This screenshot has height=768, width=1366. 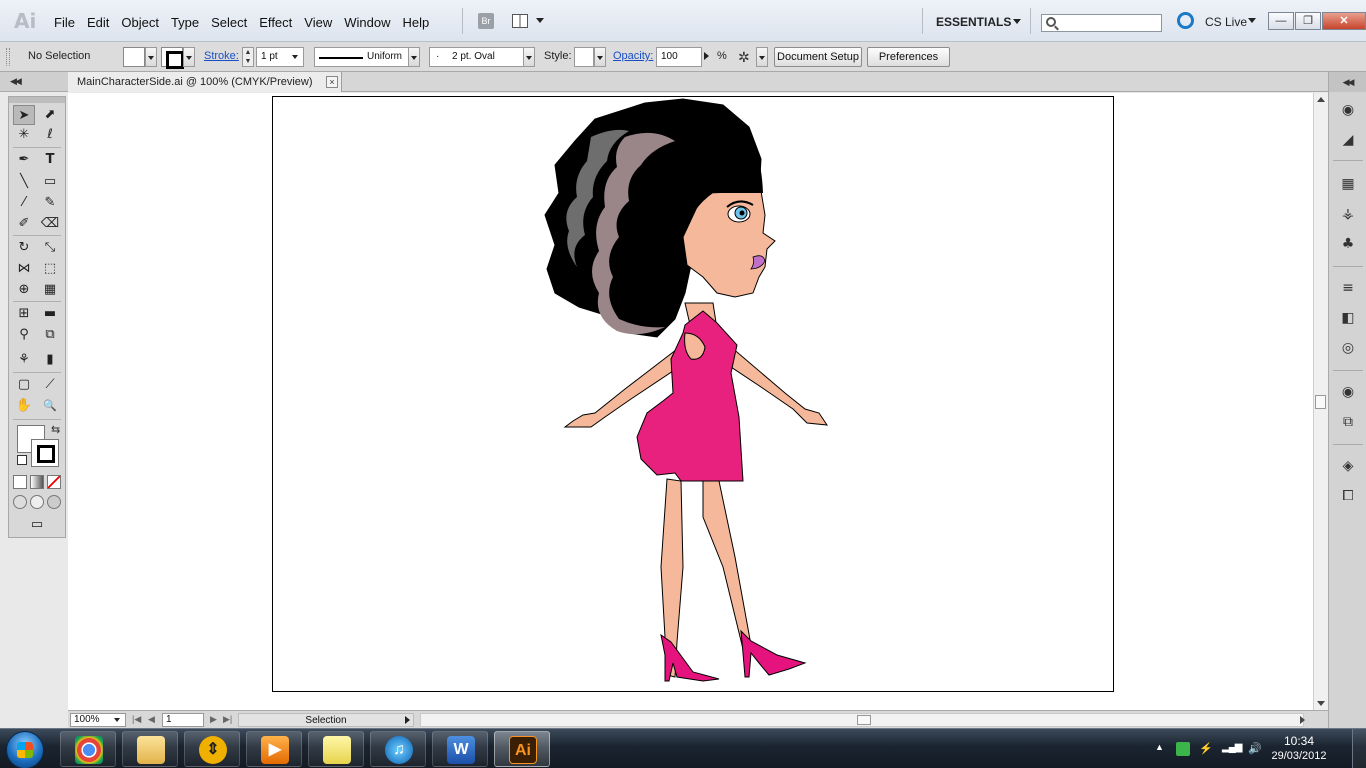 I want to click on horizontal-scroll-thumb, so click(x=864, y=720).